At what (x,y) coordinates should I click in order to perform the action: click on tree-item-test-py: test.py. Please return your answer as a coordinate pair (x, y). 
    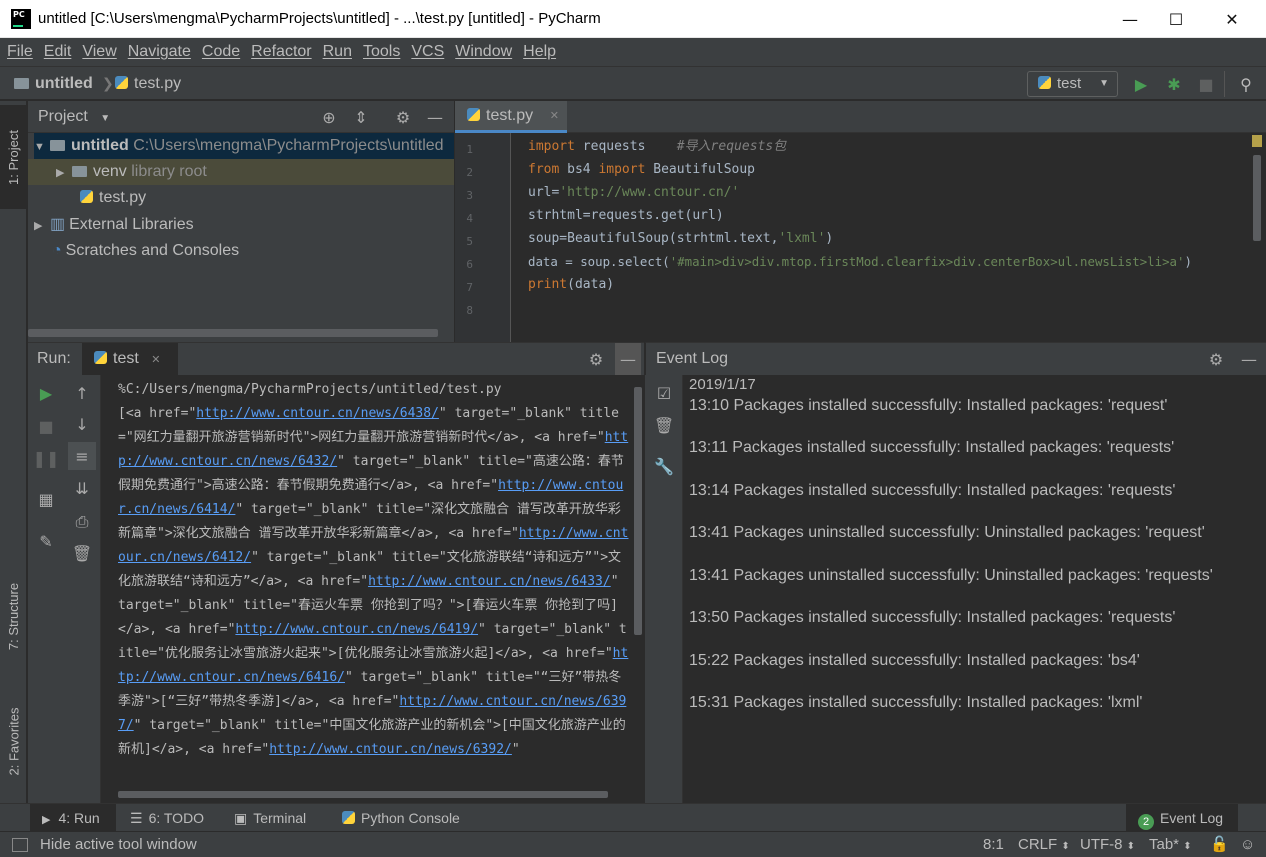
    Looking at the image, I should click on (113, 198).